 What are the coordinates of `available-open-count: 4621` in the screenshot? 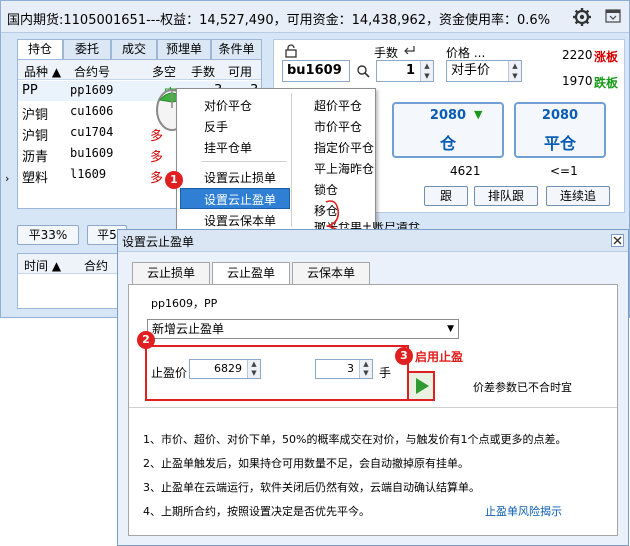 It's located at (465, 171).